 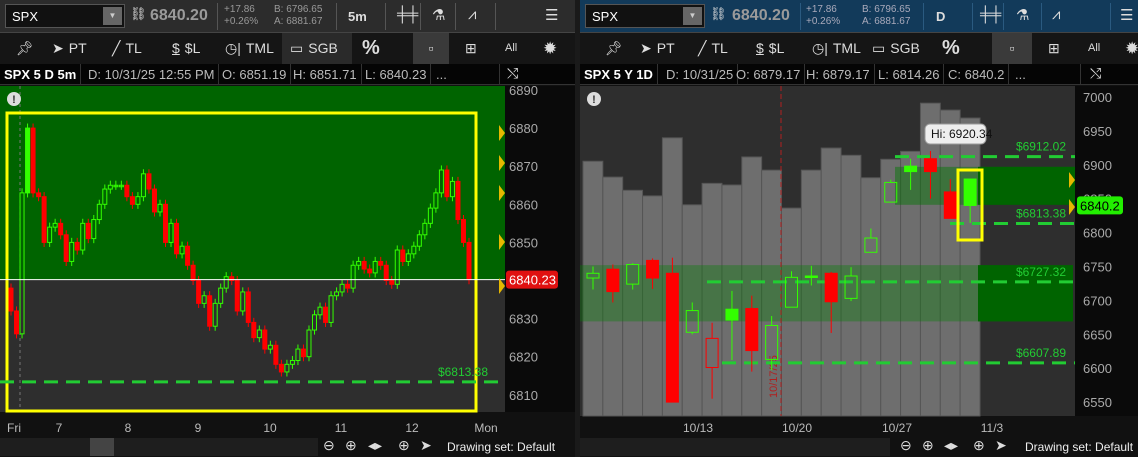 I want to click on alert-icon-glyph: !, so click(x=14, y=100).